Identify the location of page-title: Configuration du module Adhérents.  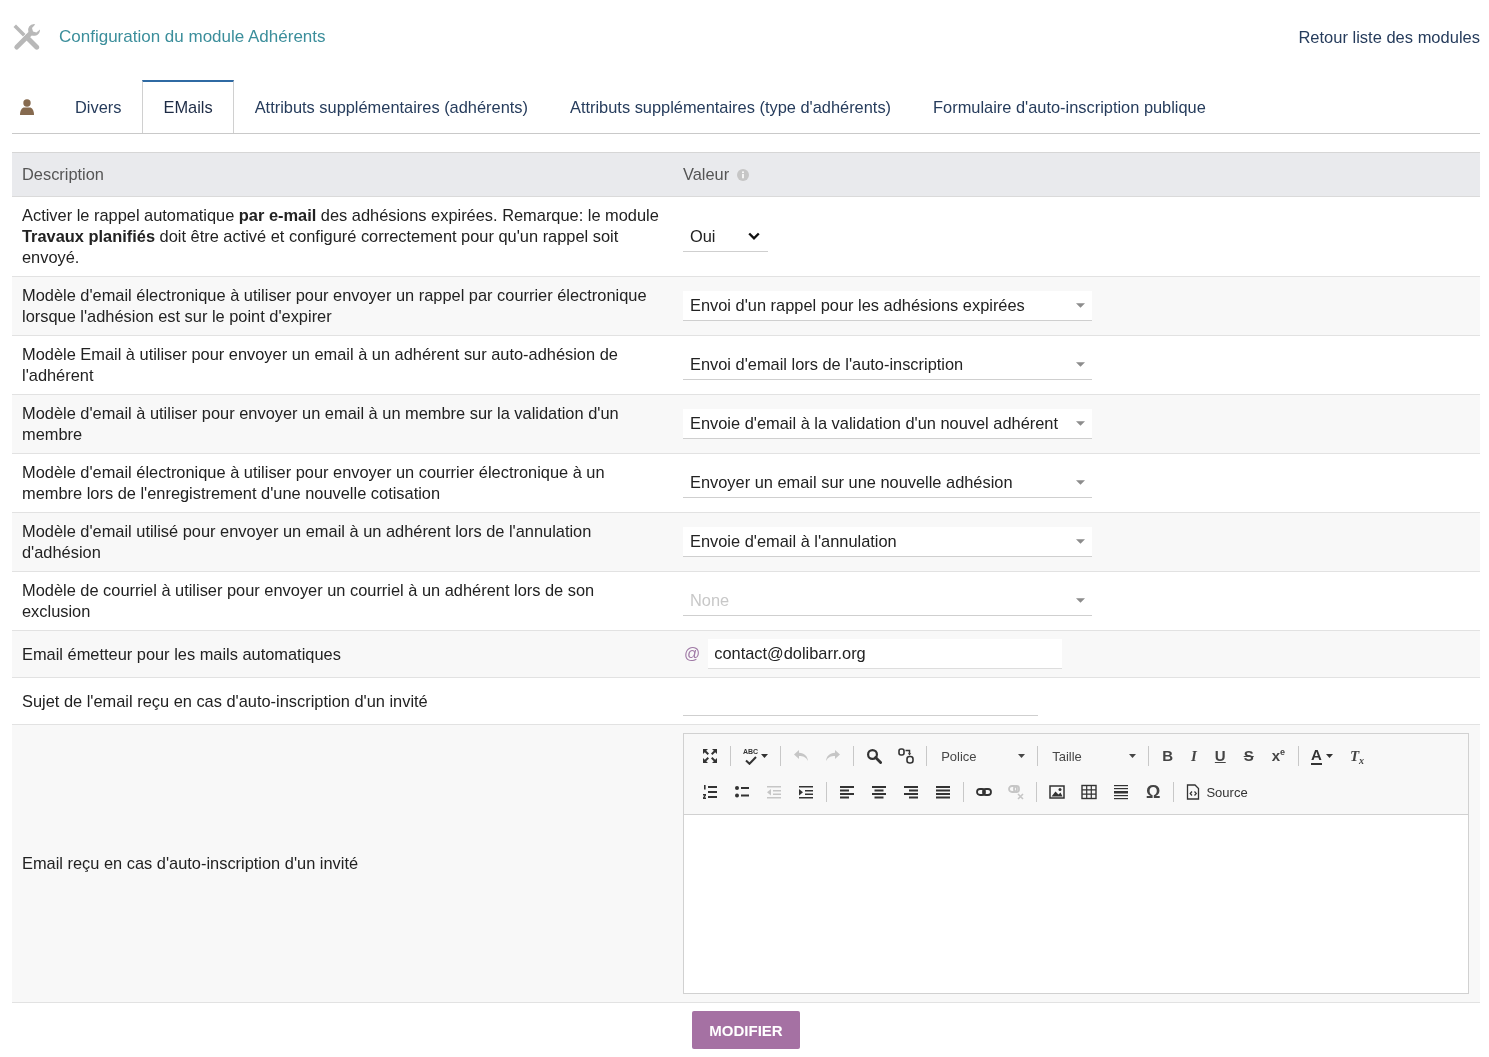
(192, 37).